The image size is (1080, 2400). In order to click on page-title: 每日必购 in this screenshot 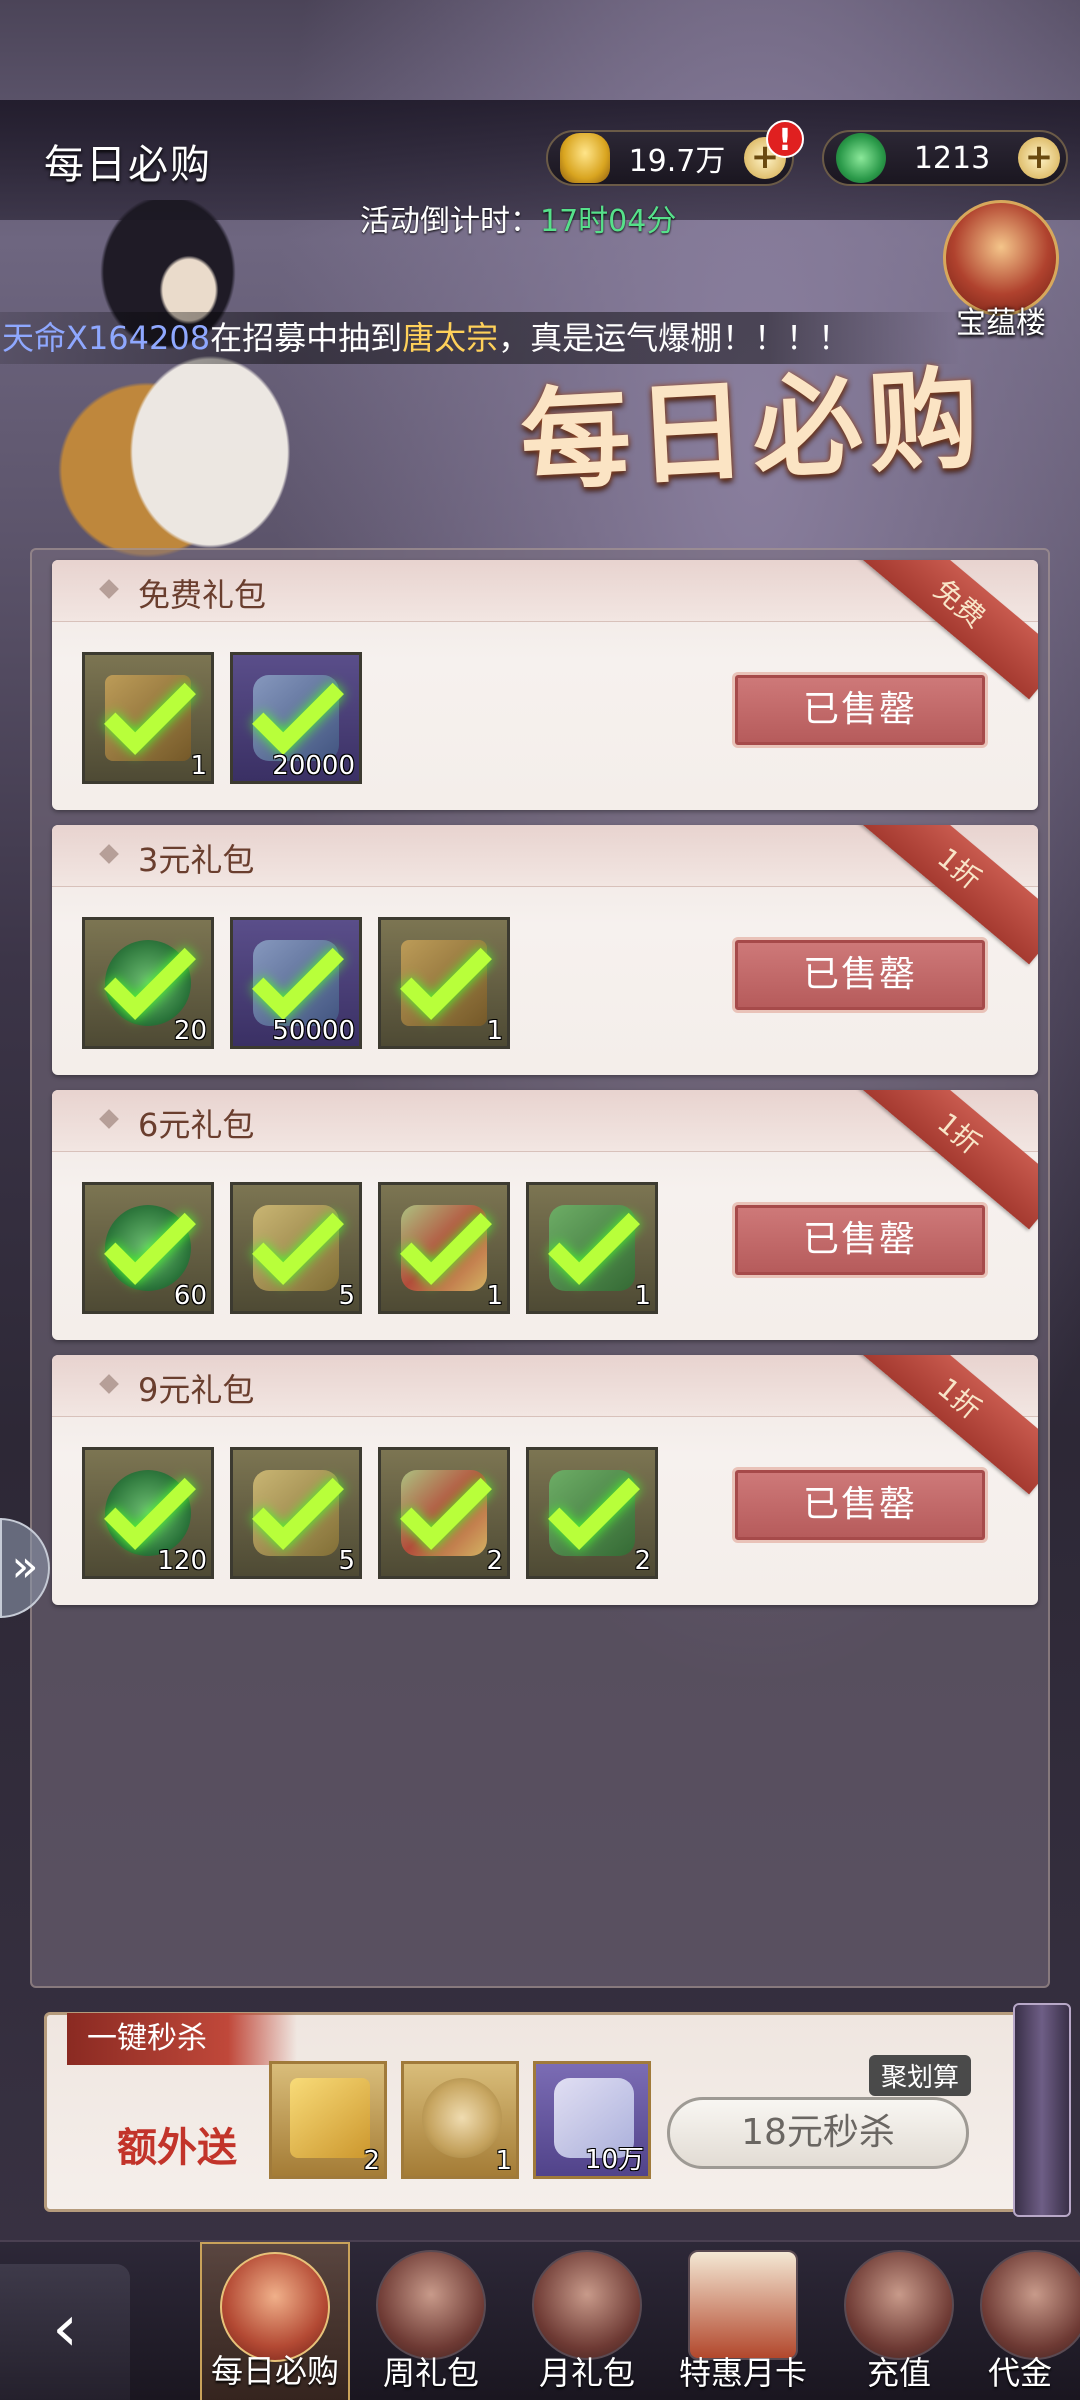, I will do `click(128, 165)`.